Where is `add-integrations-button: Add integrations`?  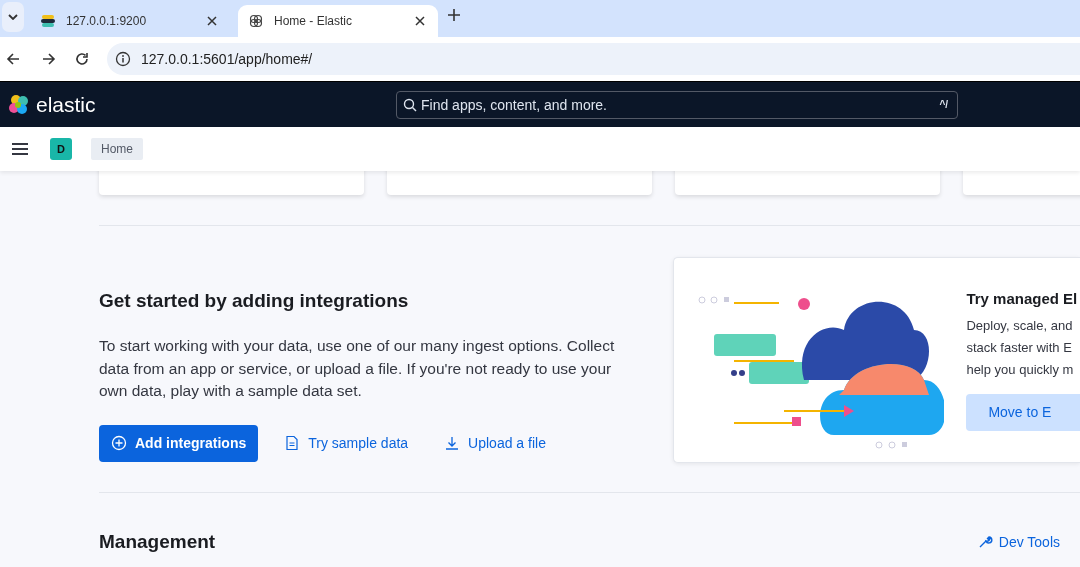
add-integrations-button: Add integrations is located at coordinates (179, 443).